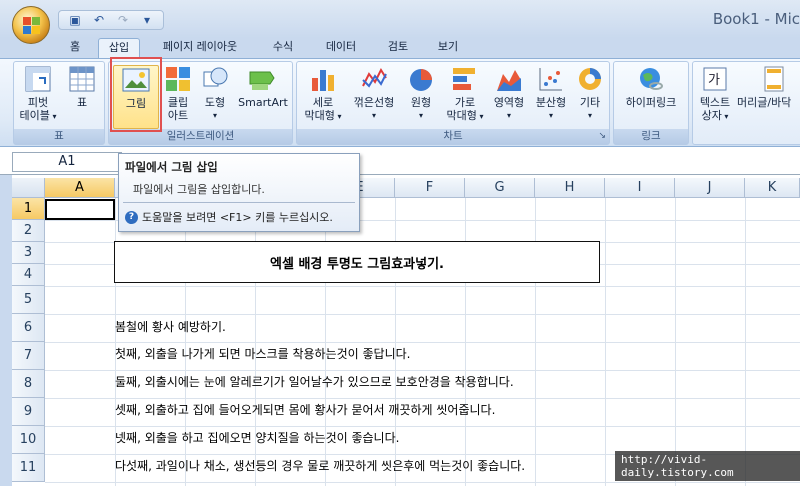 This screenshot has width=800, height=486. Describe the element at coordinates (171, 167) in the screenshot. I see `screentip-title: 파일에서 그림 삽입` at that location.